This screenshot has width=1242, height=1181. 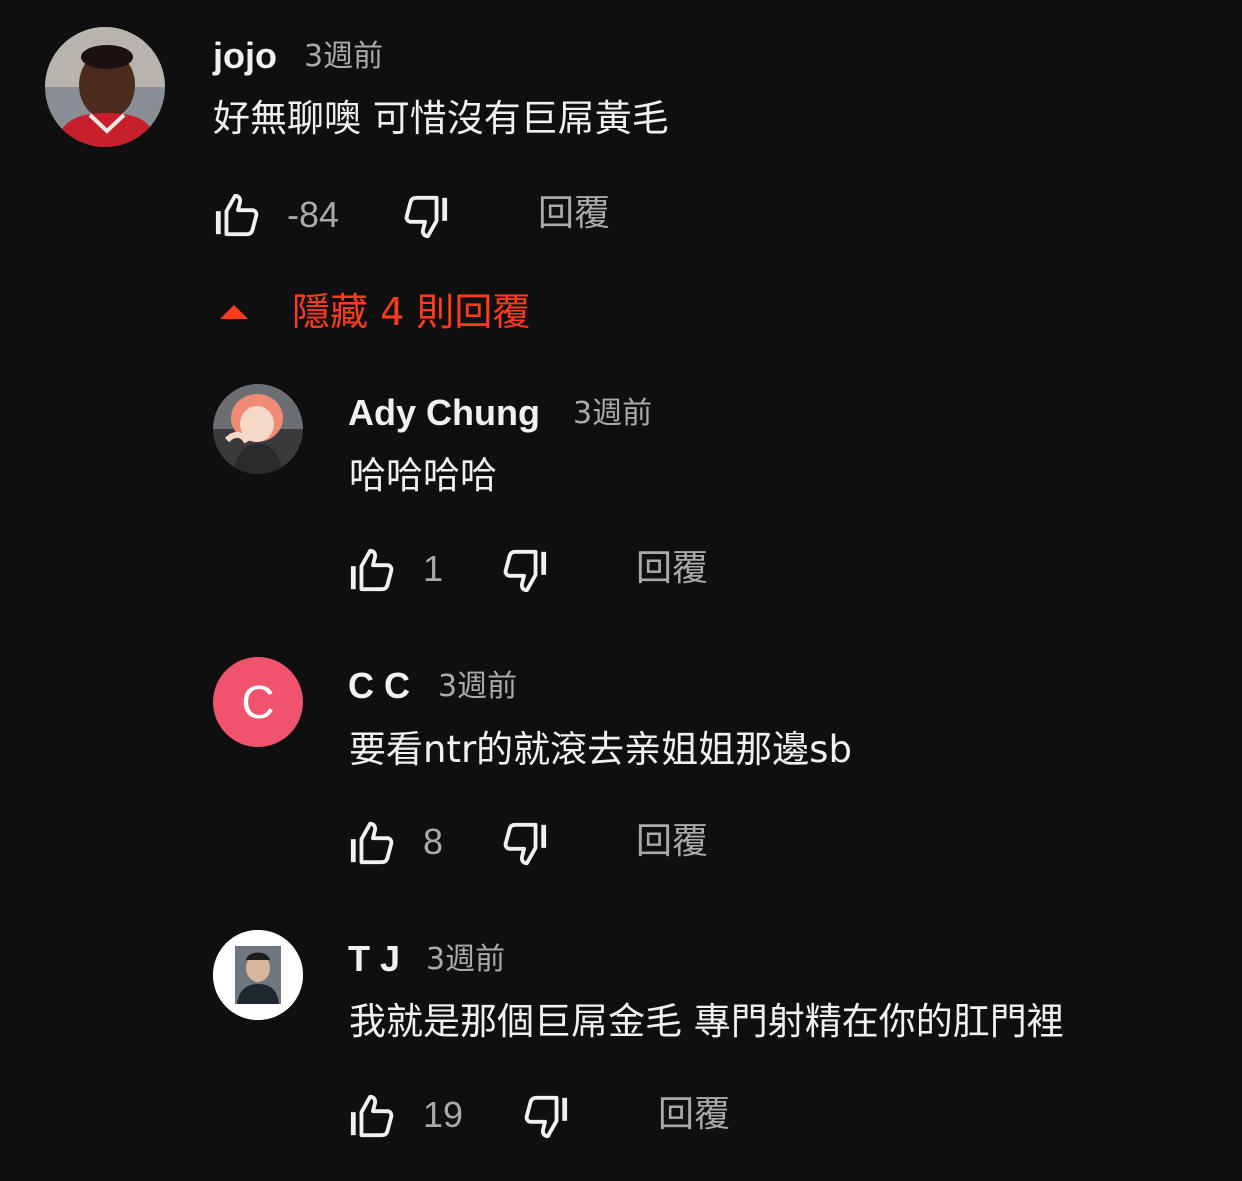 What do you see at coordinates (374, 959) in the screenshot?
I see `reply-author: T J` at bounding box center [374, 959].